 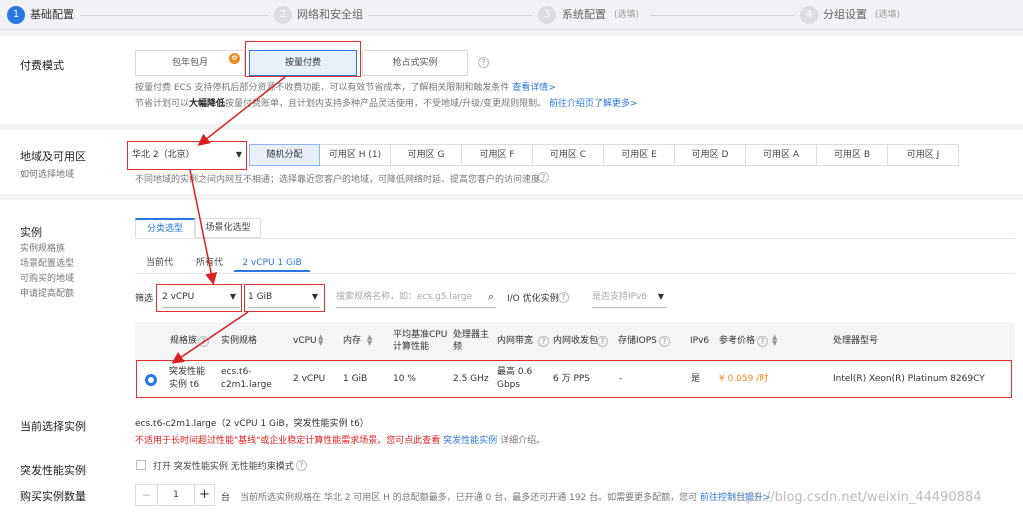 What do you see at coordinates (228, 220) in the screenshot?
I see `annotation-arrows` at bounding box center [228, 220].